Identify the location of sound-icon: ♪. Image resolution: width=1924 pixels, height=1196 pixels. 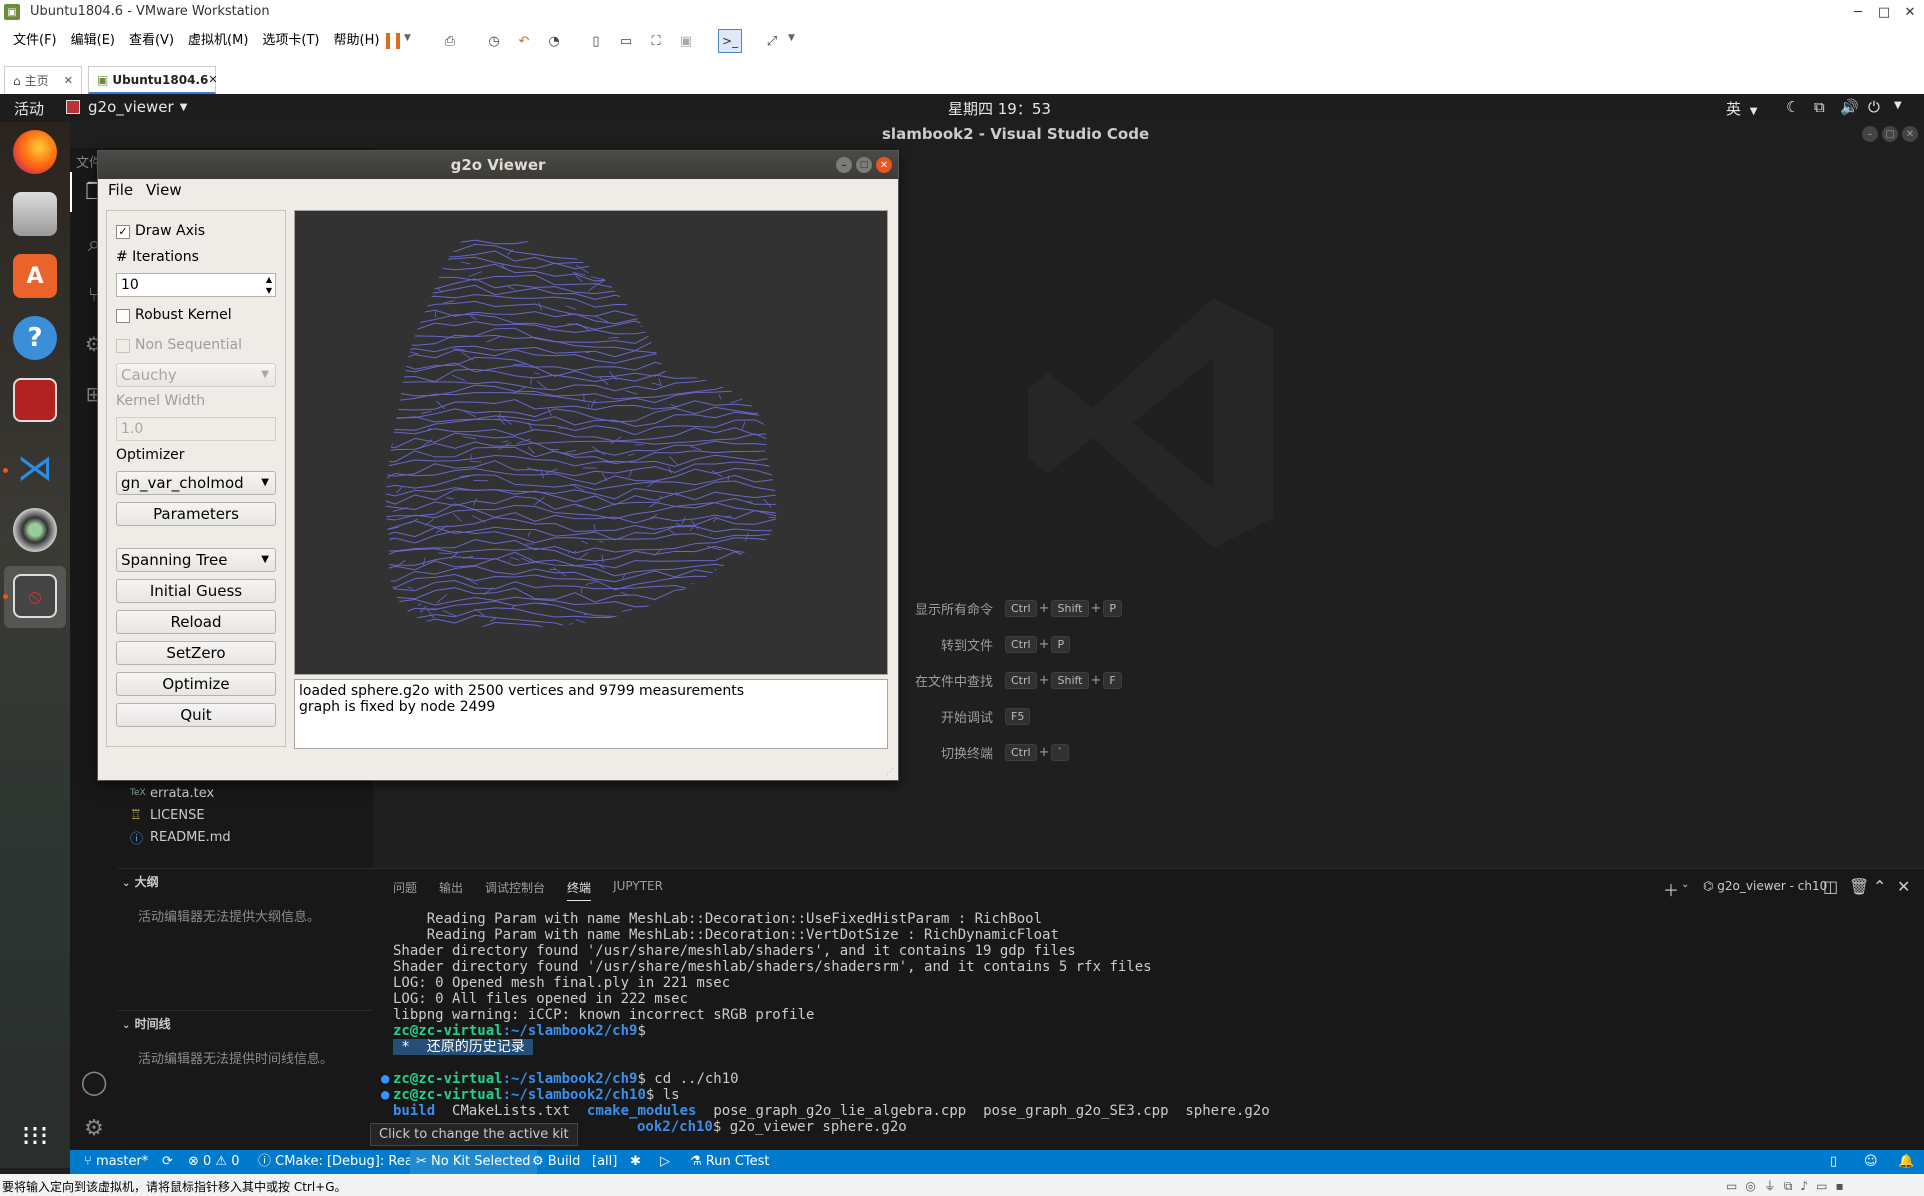
(1808, 1186).